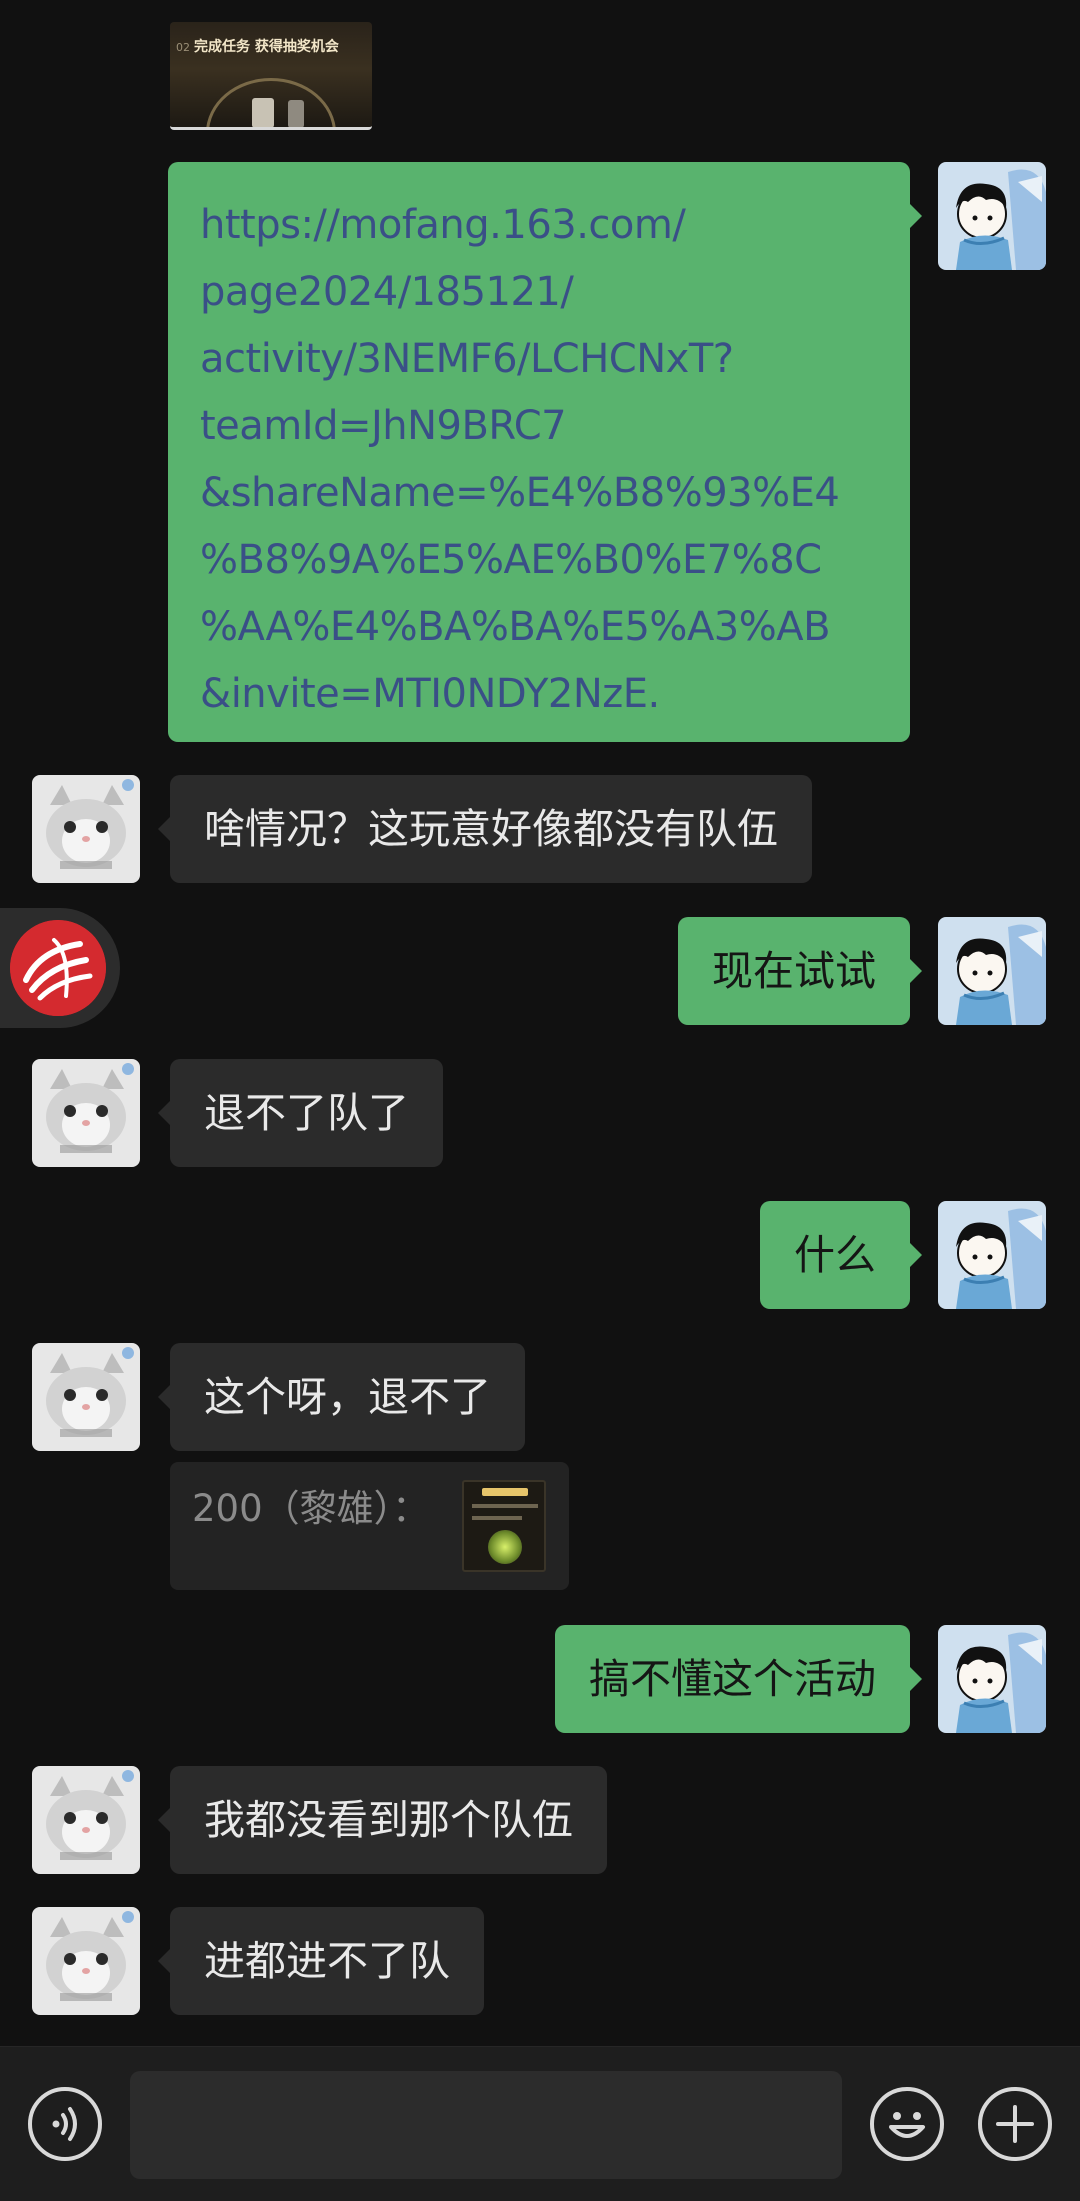 This screenshot has width=1080, height=2201. I want to click on message-bubble-outgoing: 搞不懂这个活动, so click(738, 1679).